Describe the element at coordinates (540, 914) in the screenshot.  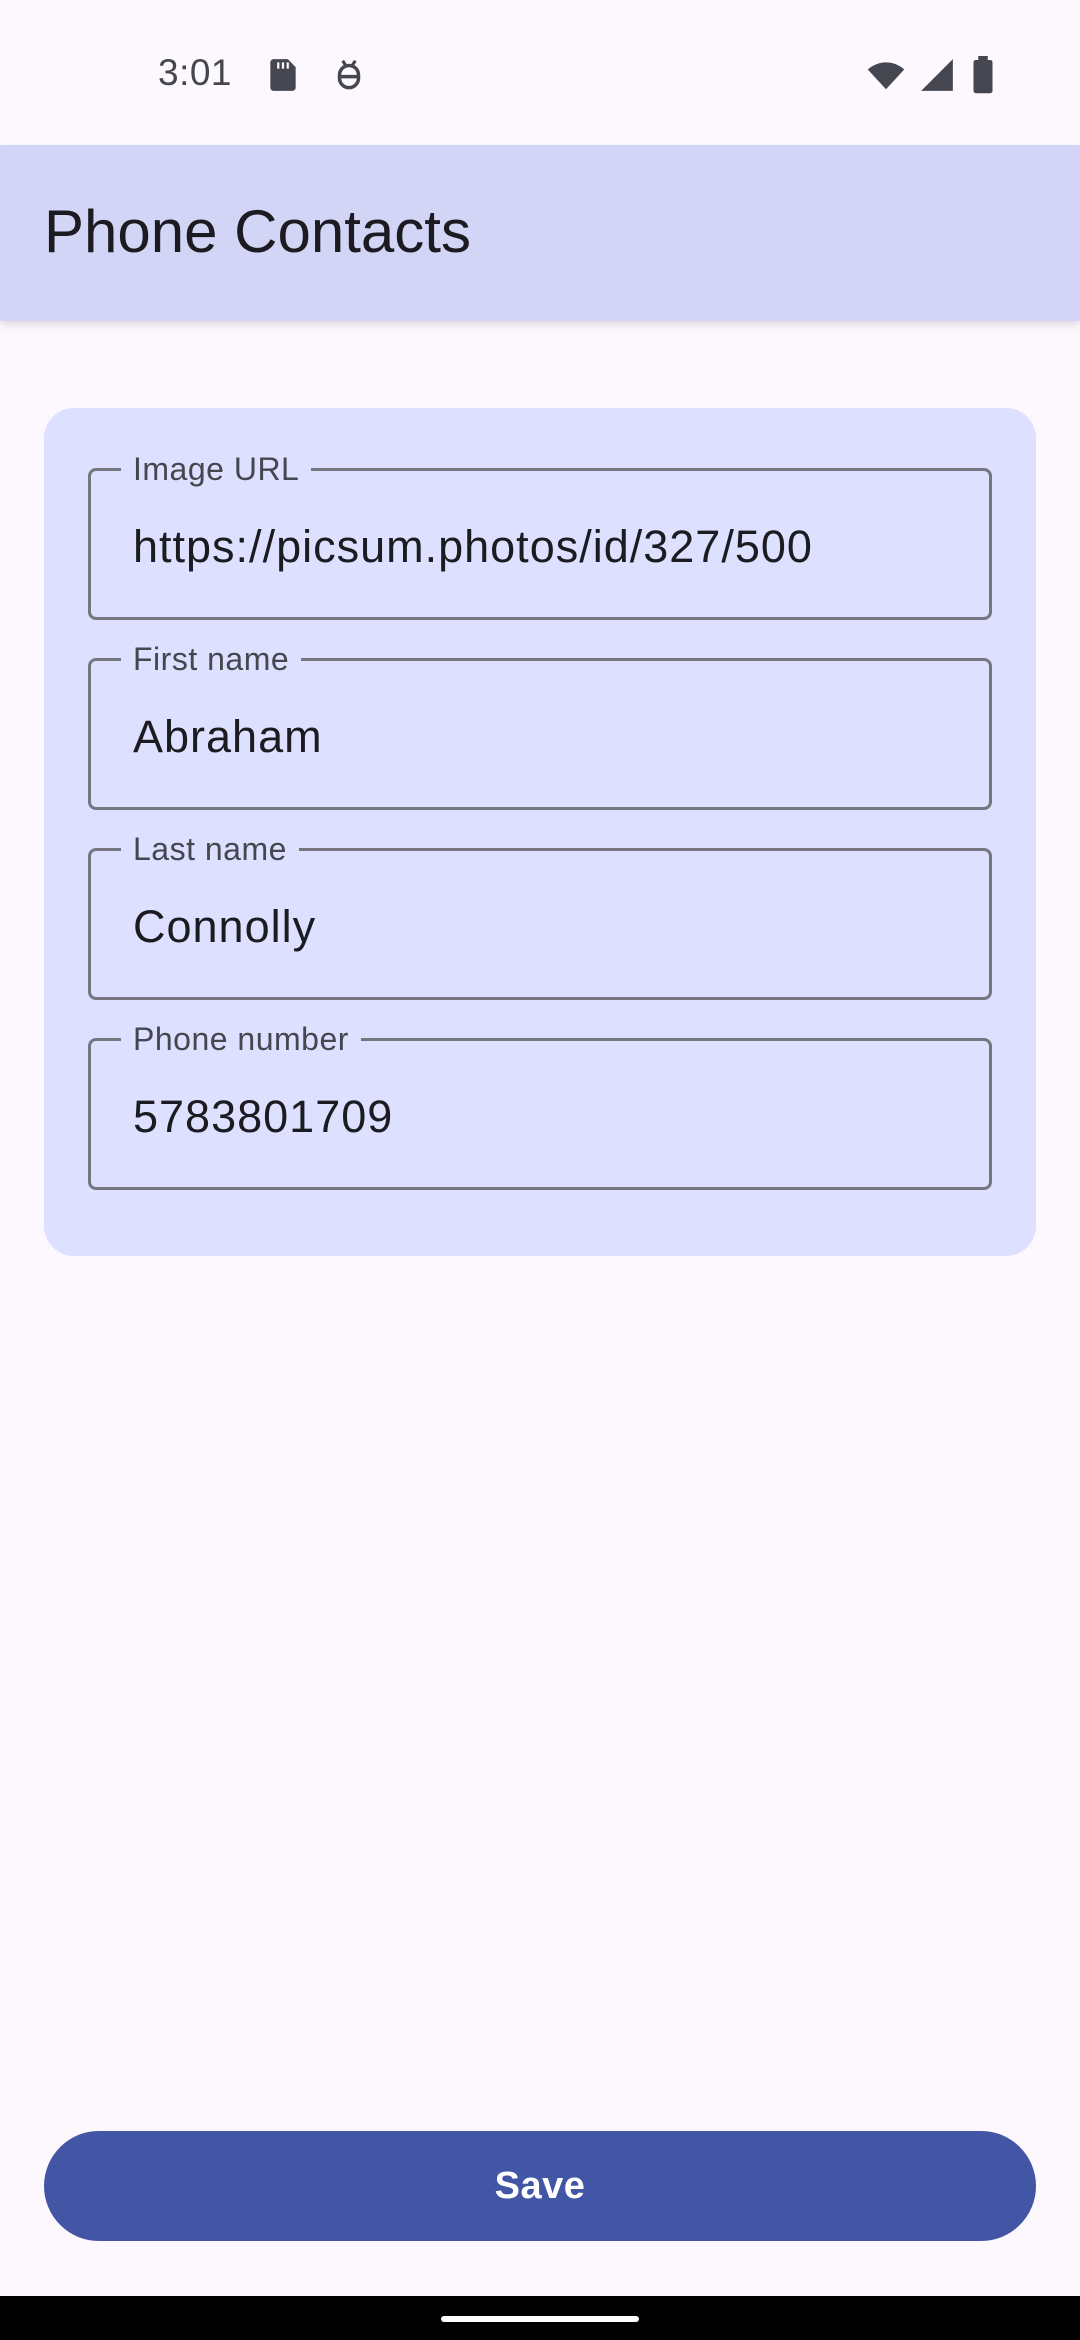
I see `last-name-field: Last name Connolly` at that location.